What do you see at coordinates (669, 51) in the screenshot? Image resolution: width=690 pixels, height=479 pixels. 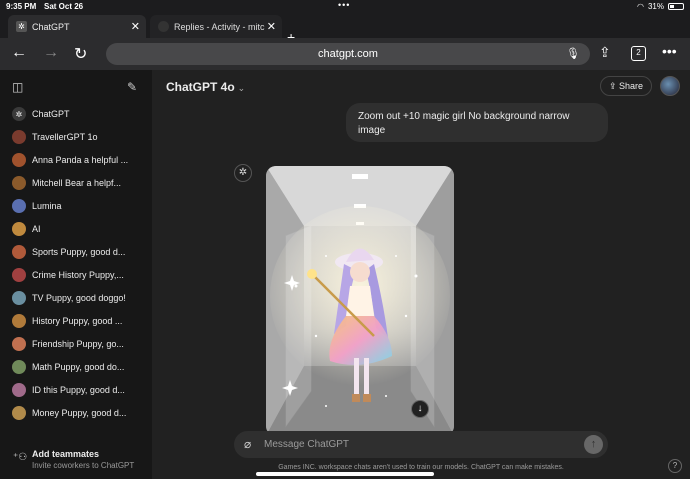 I see `more-menu-icon: •••` at bounding box center [669, 51].